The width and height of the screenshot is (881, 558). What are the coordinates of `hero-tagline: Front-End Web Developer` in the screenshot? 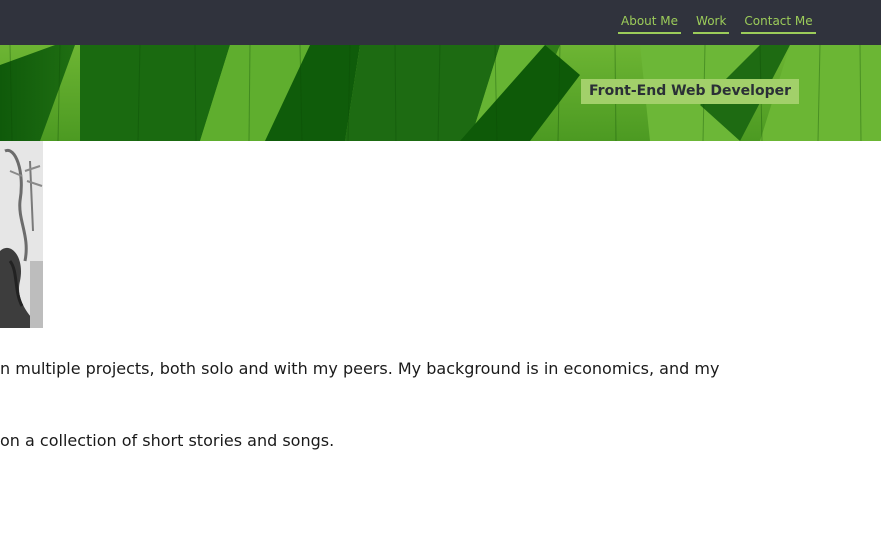 It's located at (690, 91).